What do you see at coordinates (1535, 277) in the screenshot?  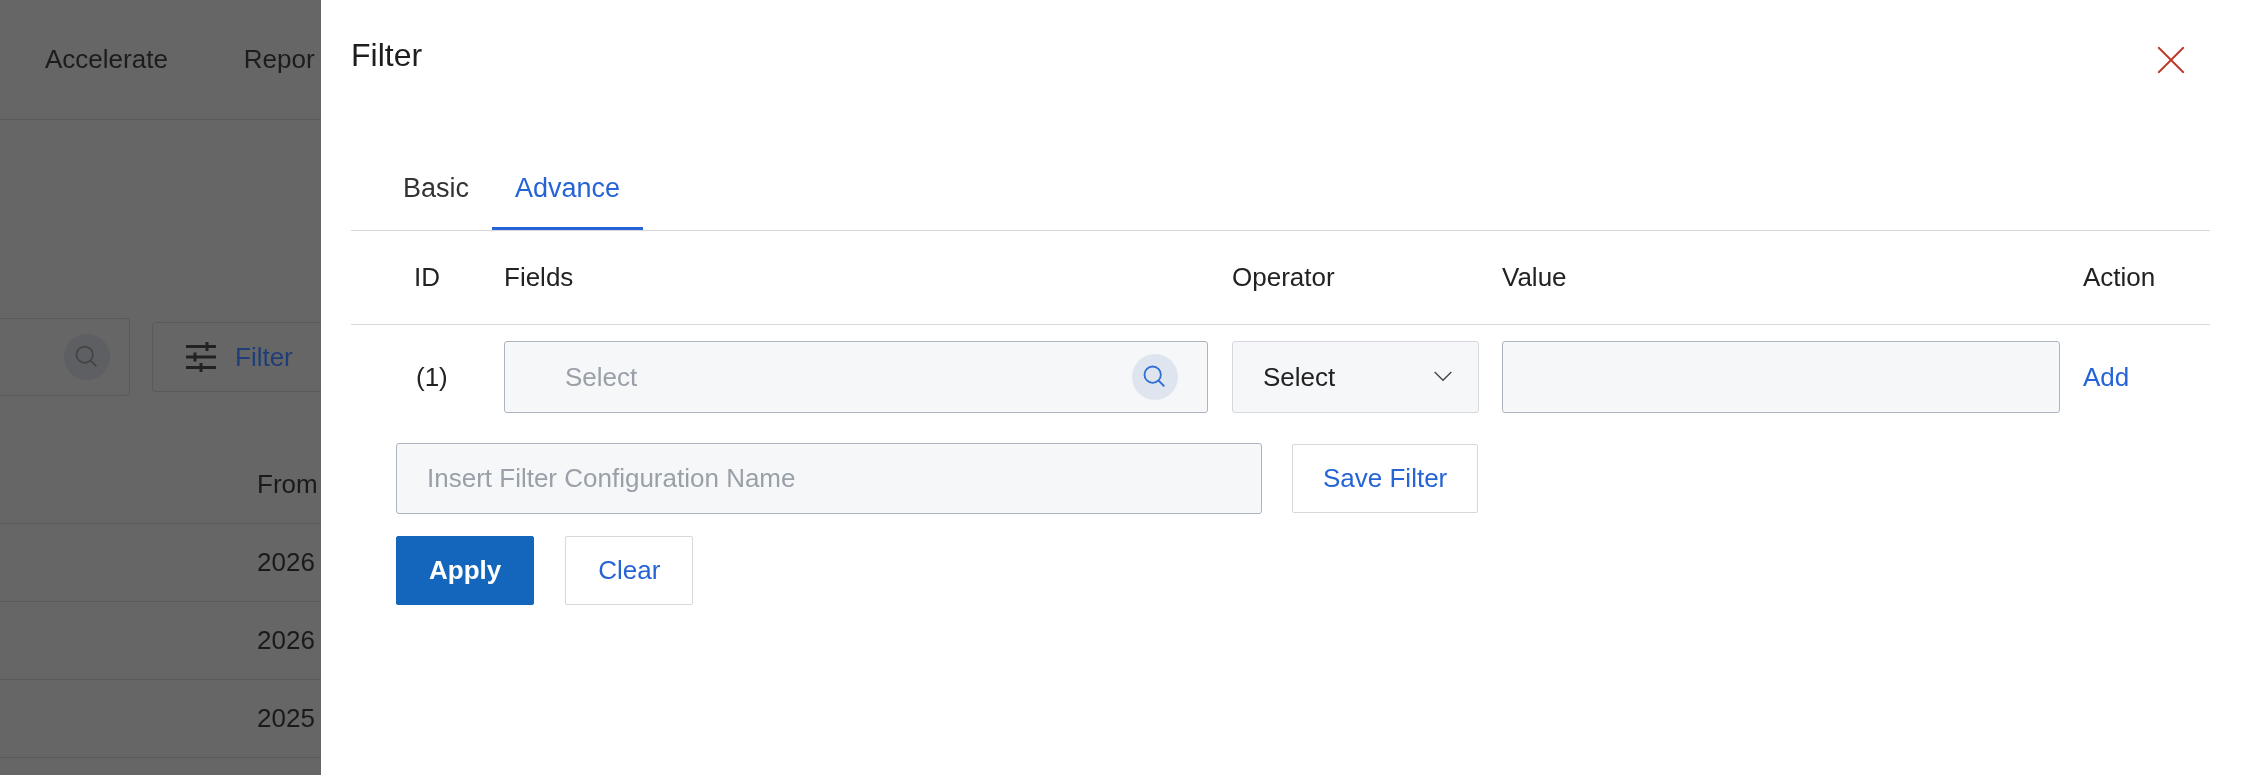 I see `column-header: Value` at bounding box center [1535, 277].